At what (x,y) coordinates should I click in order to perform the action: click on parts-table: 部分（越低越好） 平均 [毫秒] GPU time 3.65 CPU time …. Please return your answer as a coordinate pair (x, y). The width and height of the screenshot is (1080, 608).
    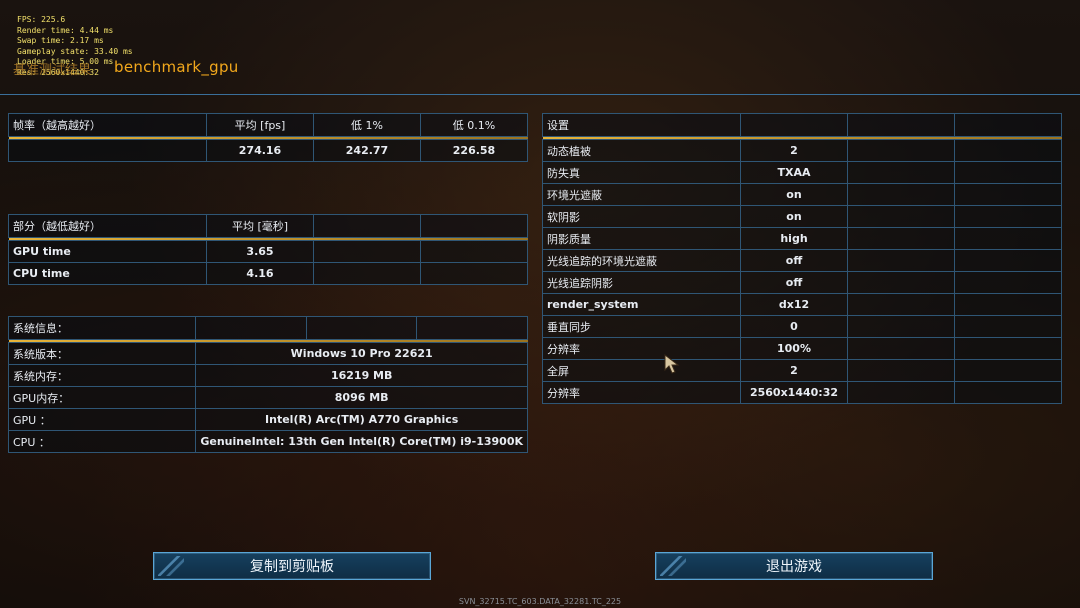
    Looking at the image, I should click on (268, 249).